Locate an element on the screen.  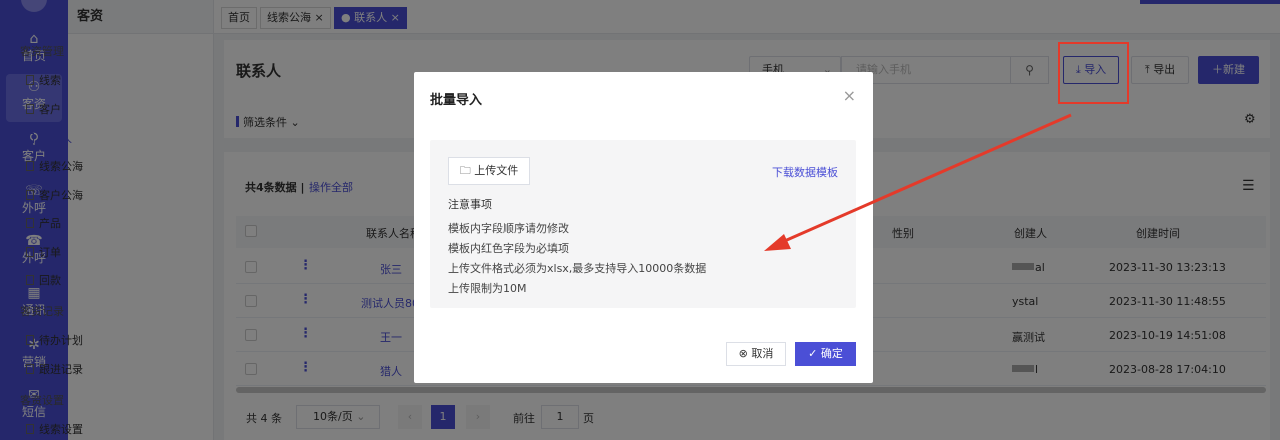
arrow-line is located at coordinates (925, 179).